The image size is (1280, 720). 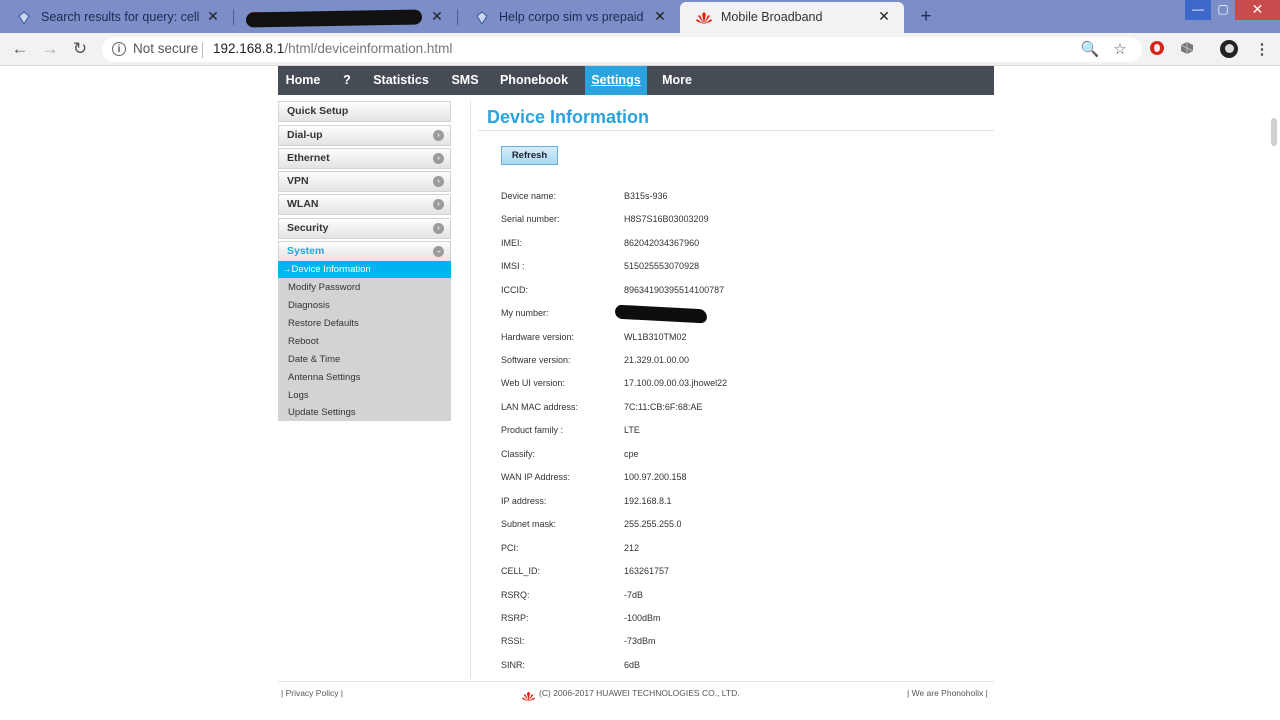 I want to click on nav-phonebook: Phonebook, so click(x=534, y=80).